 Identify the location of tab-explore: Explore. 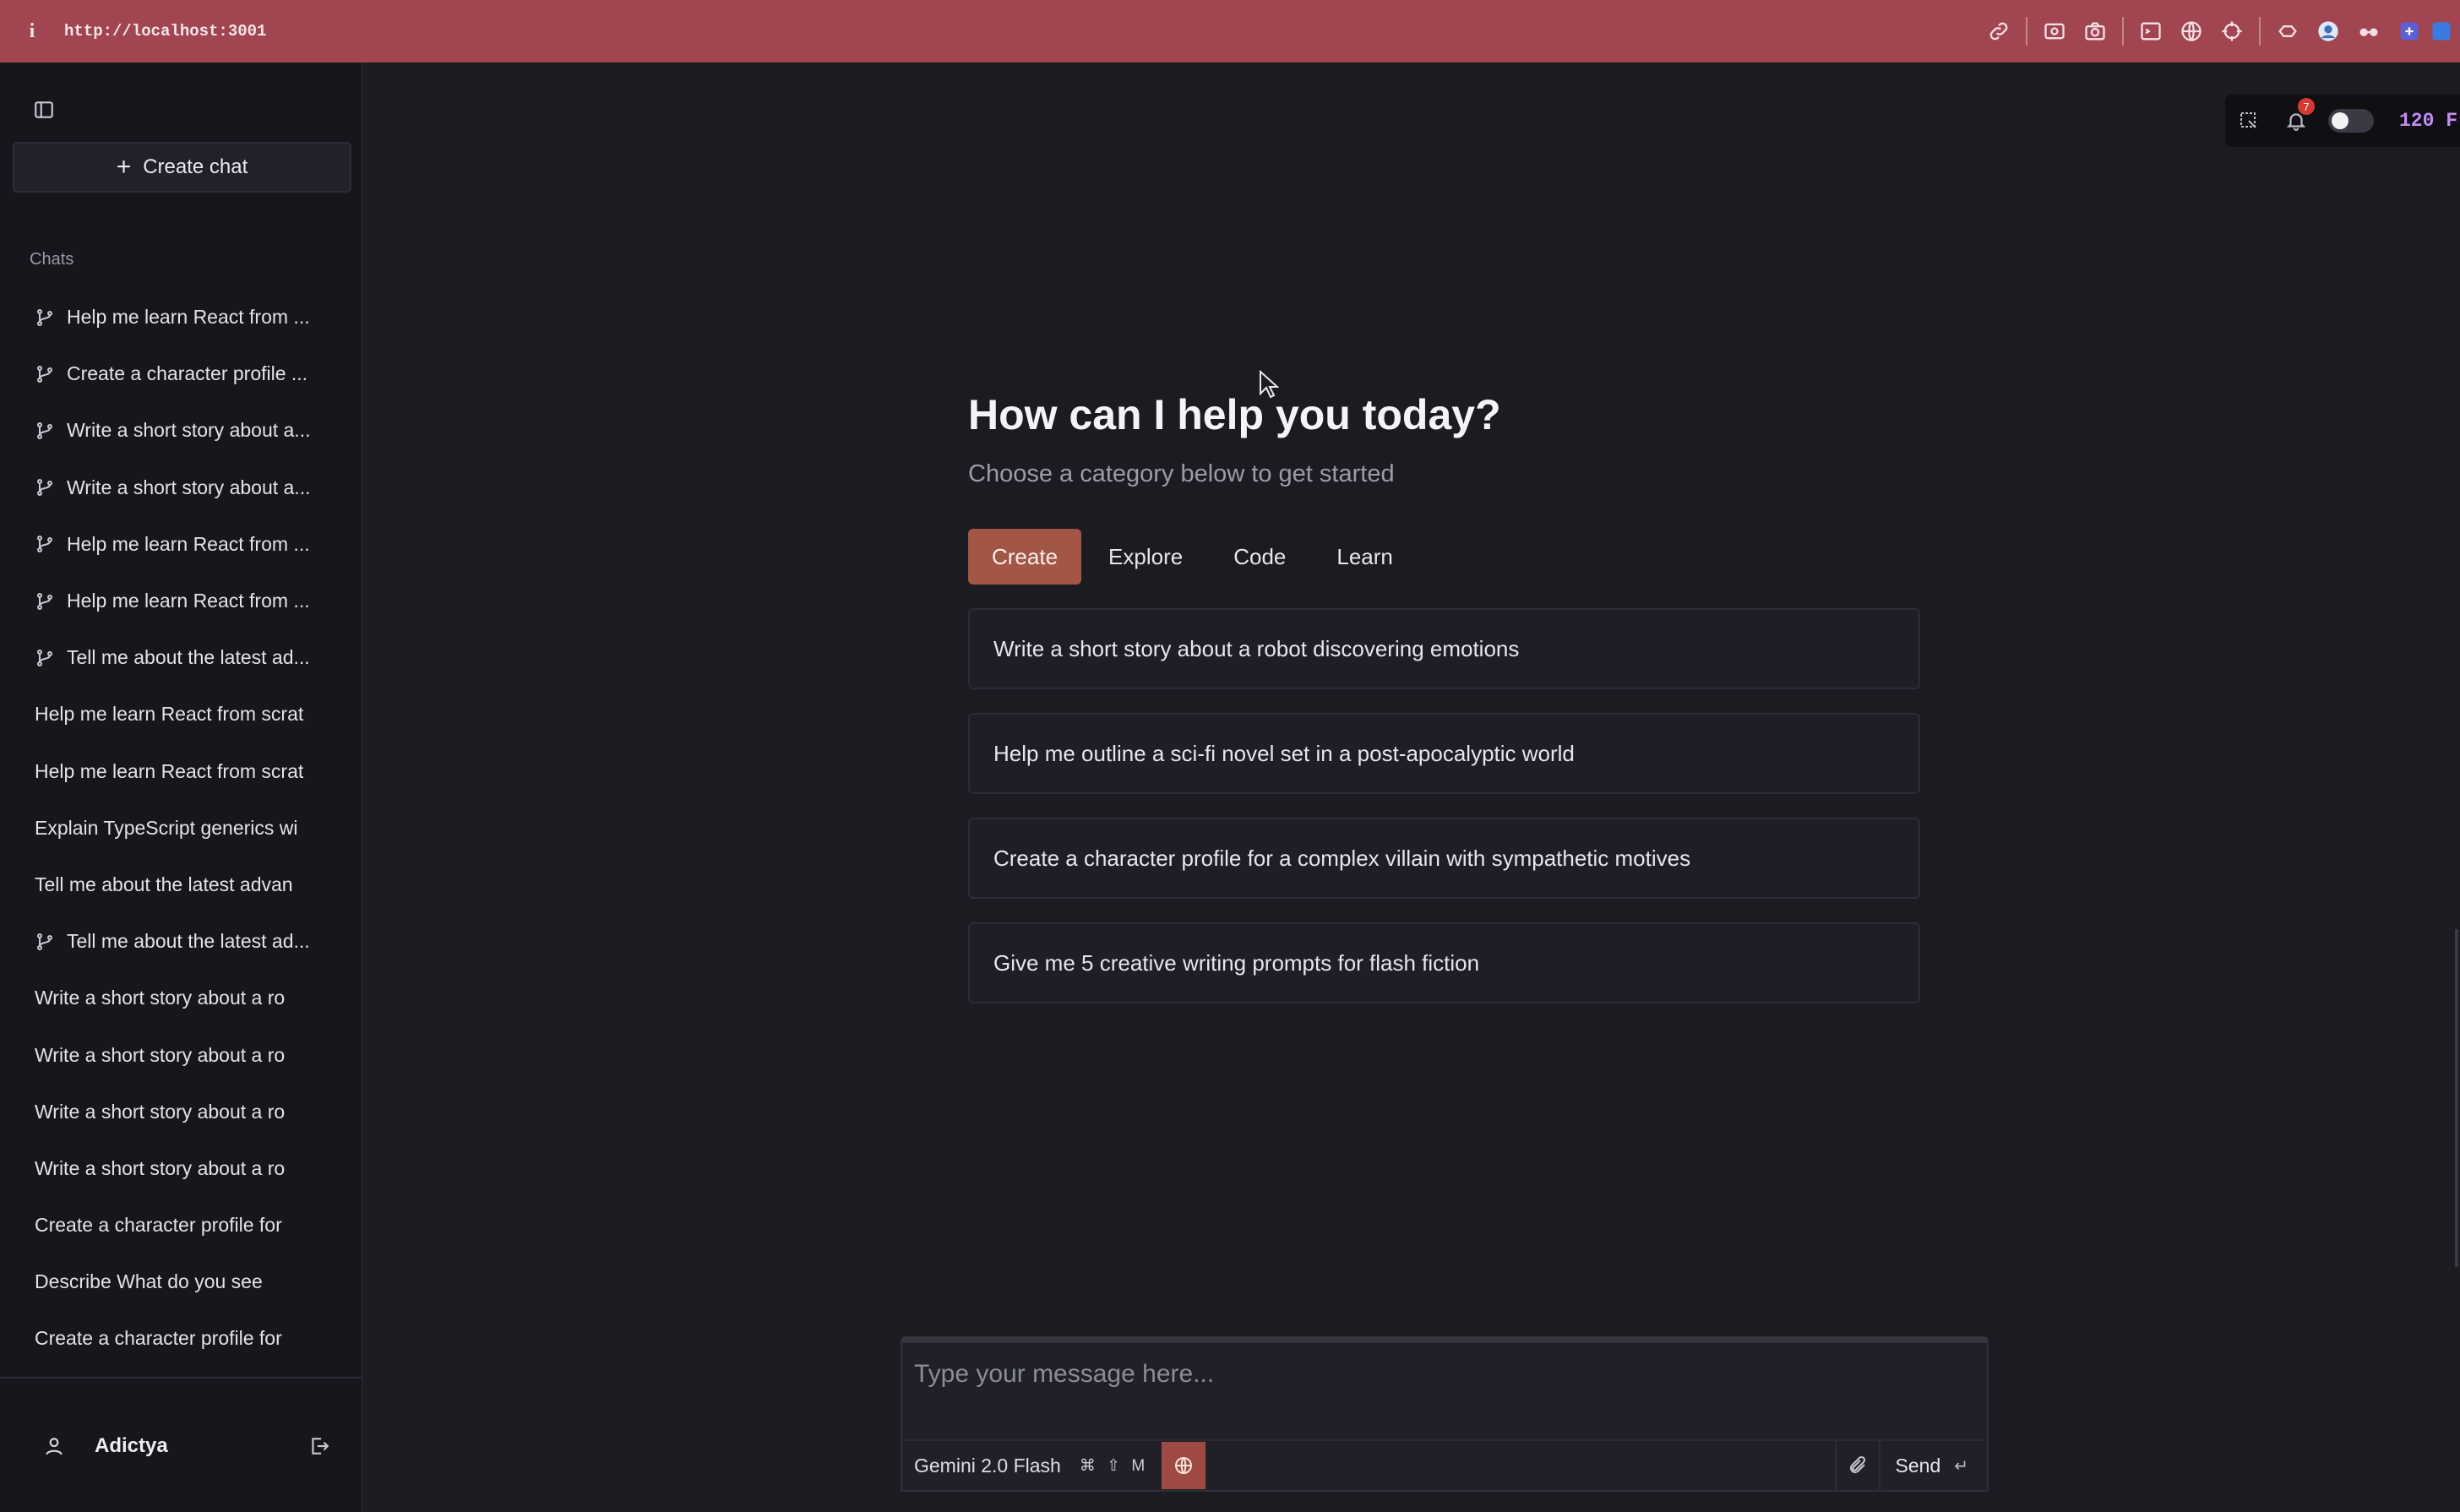
(1145, 557).